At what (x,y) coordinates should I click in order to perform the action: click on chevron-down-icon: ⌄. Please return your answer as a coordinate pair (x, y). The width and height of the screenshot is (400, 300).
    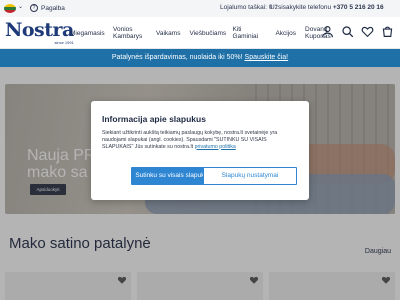
    Looking at the image, I should click on (20, 6).